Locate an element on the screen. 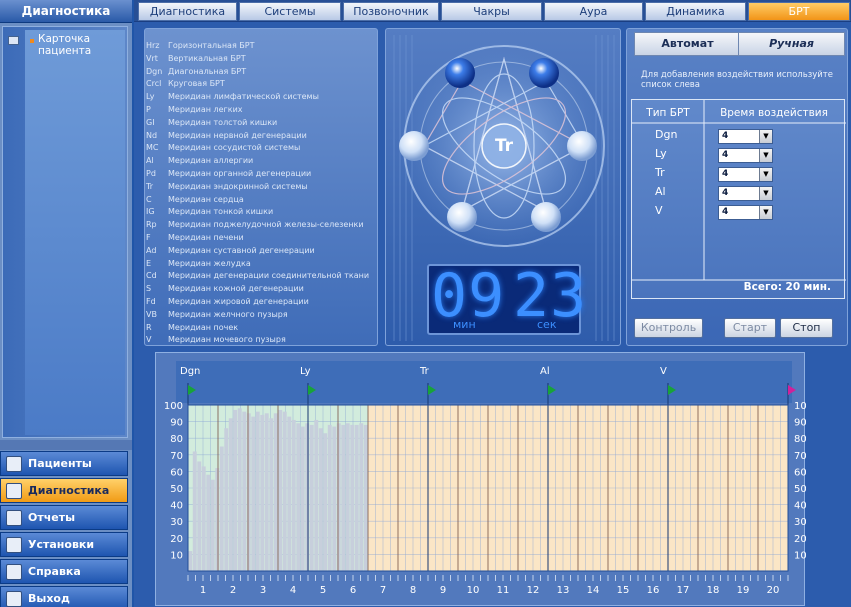 The image size is (851, 607). stop-button: Стоп is located at coordinates (806, 328).